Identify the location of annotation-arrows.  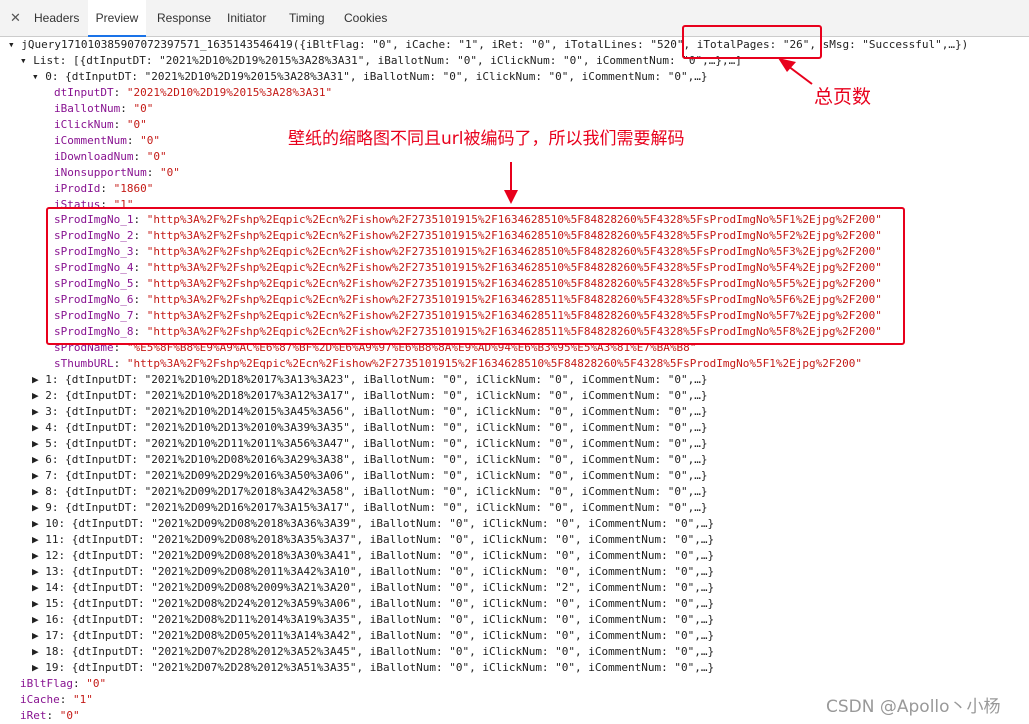
(658, 131).